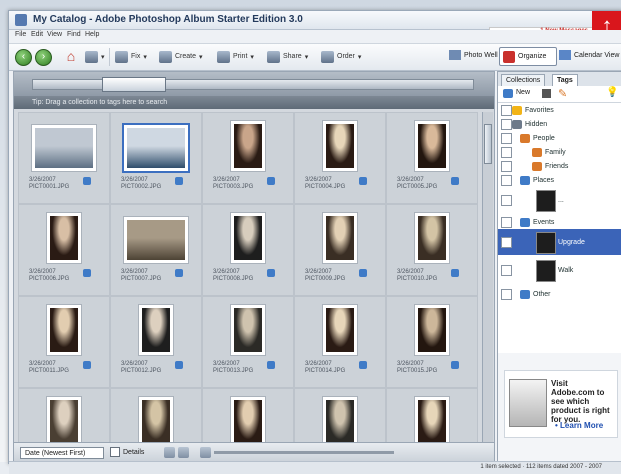  Describe the element at coordinates (473, 55) in the screenshot. I see `photo-well-button: Photo Well` at that location.